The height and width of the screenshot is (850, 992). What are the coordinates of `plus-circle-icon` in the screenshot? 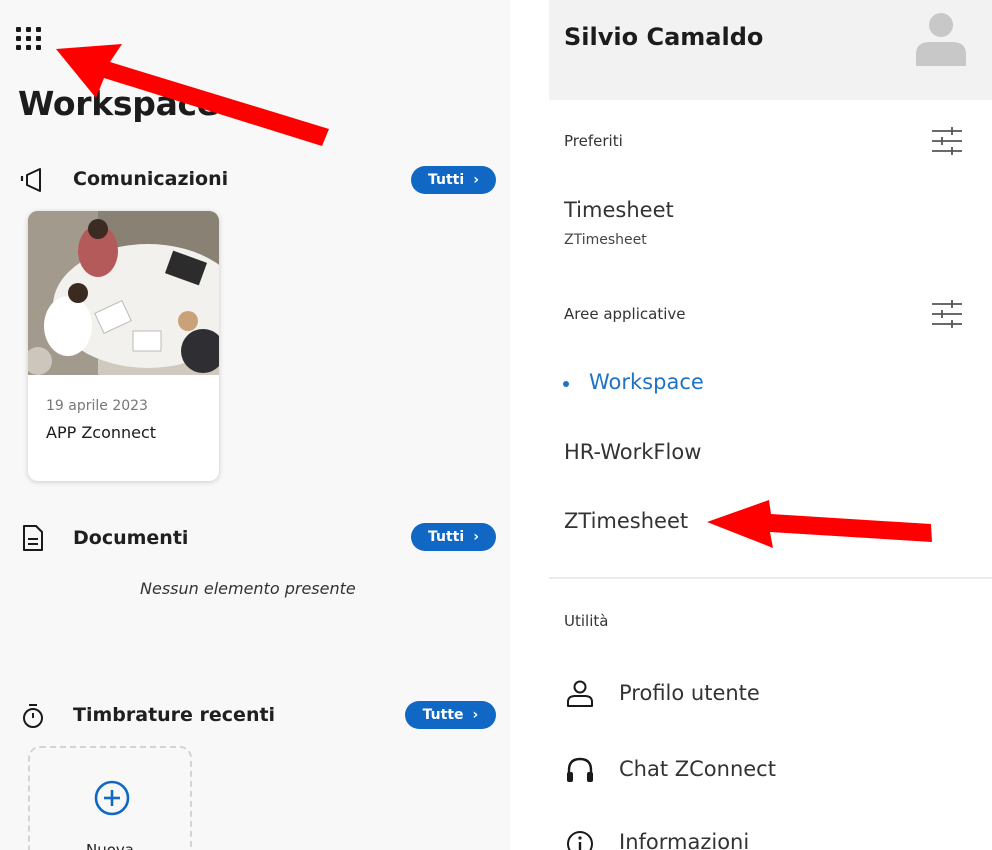 It's located at (112, 798).